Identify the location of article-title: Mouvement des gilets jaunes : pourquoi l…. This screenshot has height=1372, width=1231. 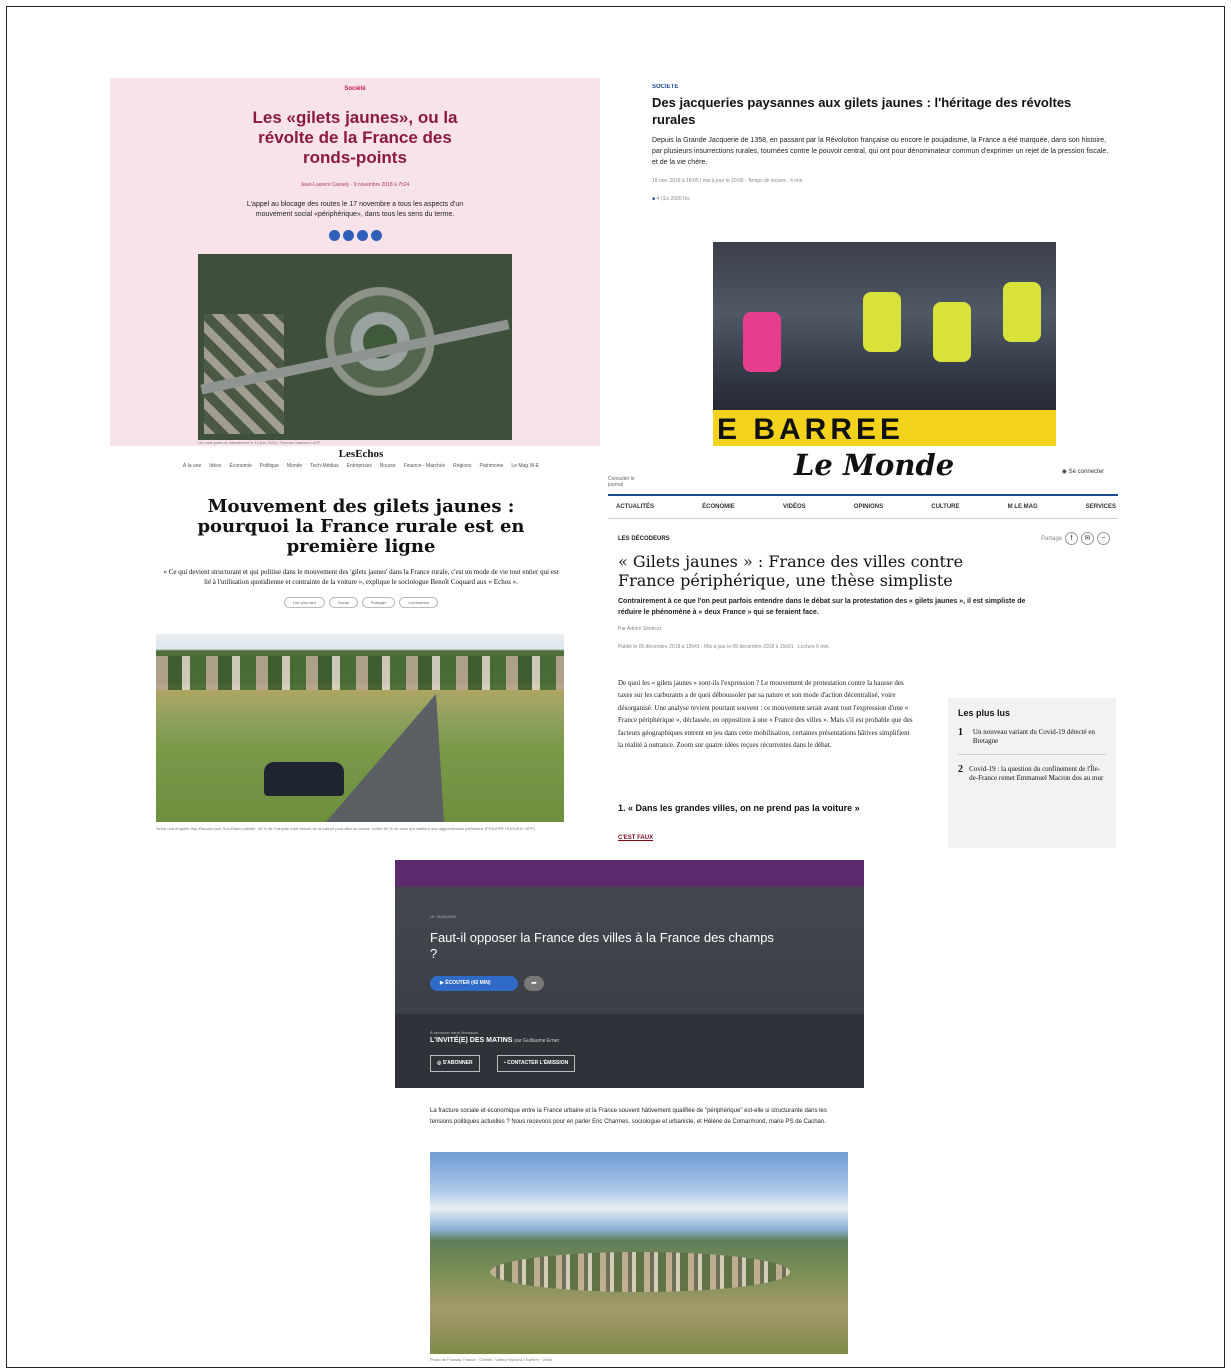
(361, 527).